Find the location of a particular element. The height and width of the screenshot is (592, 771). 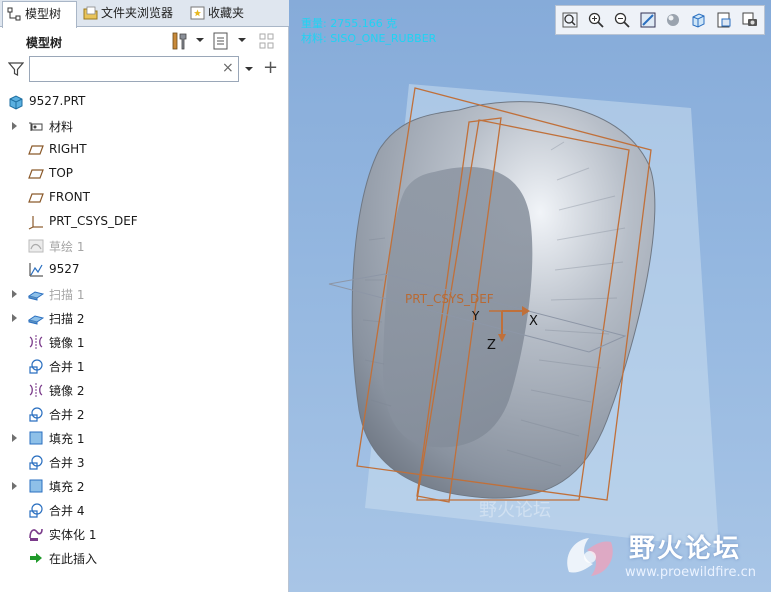

settings-tools-icon is located at coordinates (180, 41).